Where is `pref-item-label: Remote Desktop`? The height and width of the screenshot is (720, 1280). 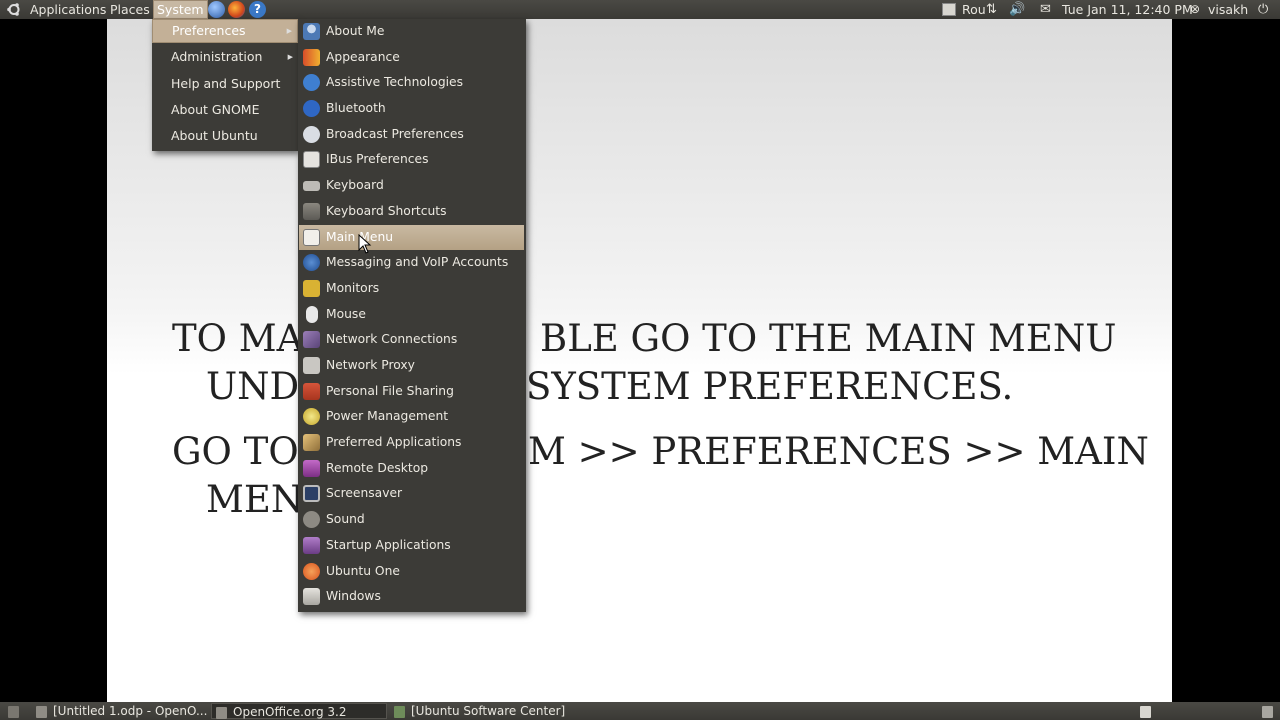
pref-item-label: Remote Desktop is located at coordinates (377, 468).